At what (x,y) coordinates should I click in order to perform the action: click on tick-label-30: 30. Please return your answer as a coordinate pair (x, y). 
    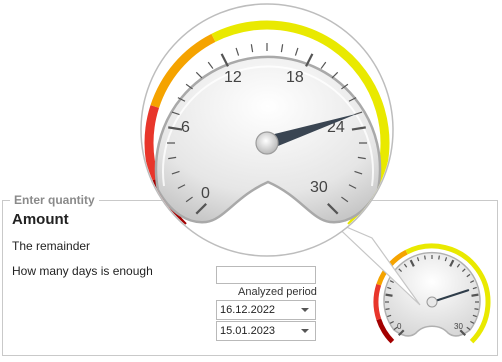
    Looking at the image, I should click on (319, 187).